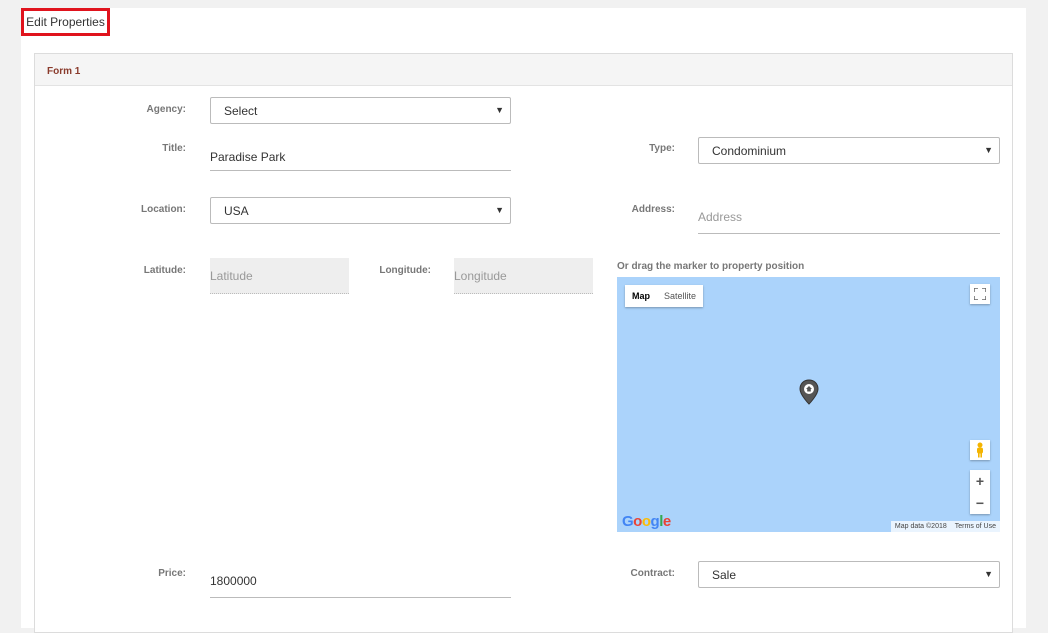 The image size is (1048, 633). I want to click on panel-title: Form 1, so click(64, 71).